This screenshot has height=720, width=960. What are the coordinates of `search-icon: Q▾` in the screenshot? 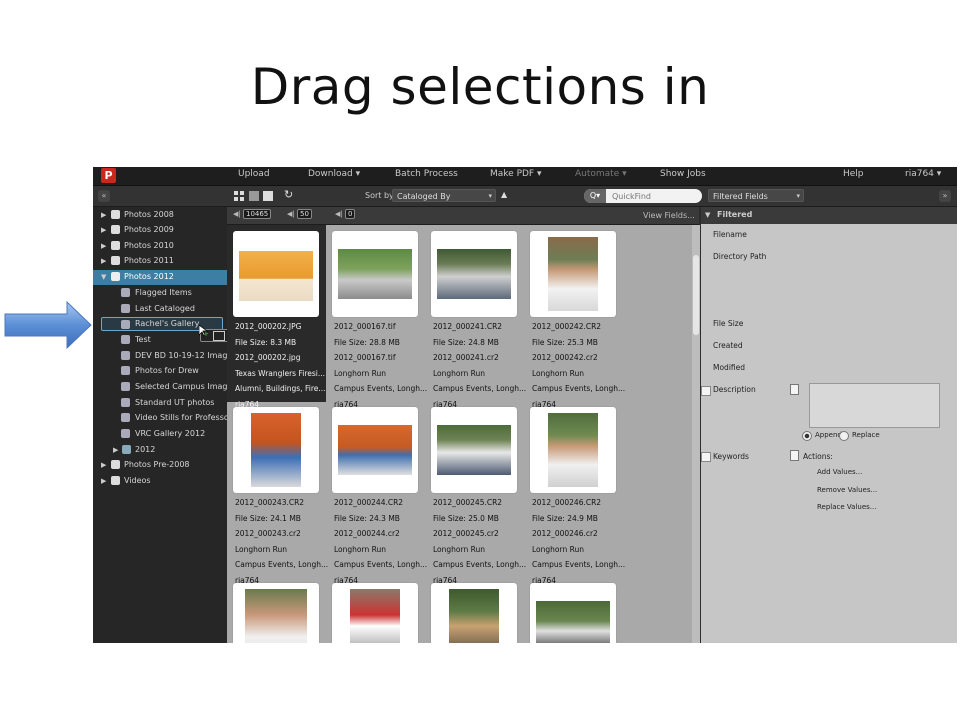 It's located at (595, 196).